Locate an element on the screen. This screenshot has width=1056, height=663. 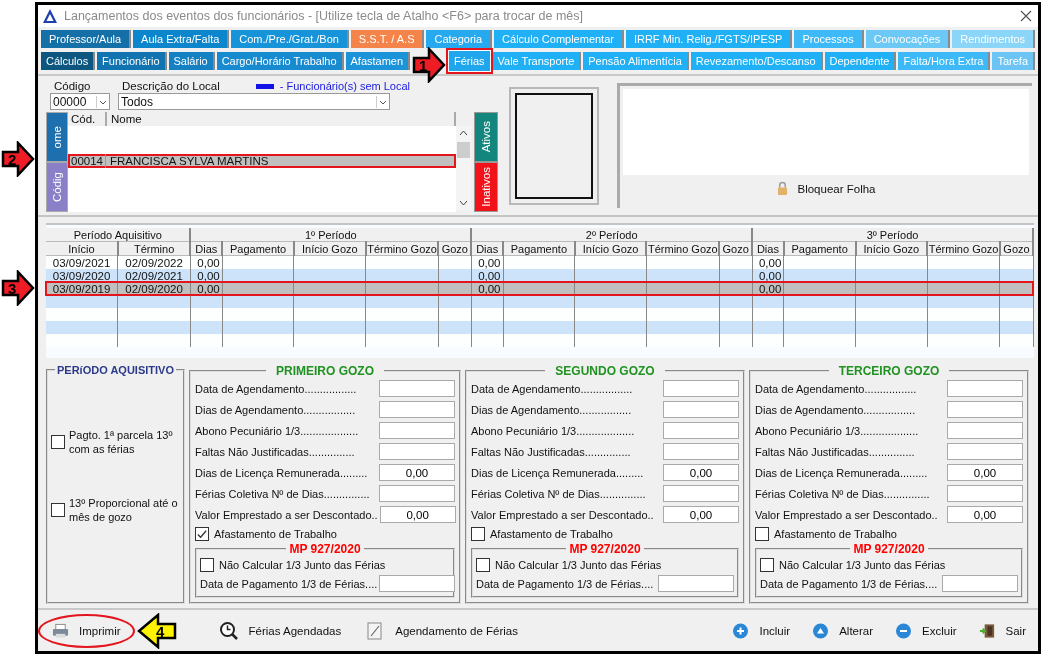
step-number: 3 is located at coordinates (12, 288).